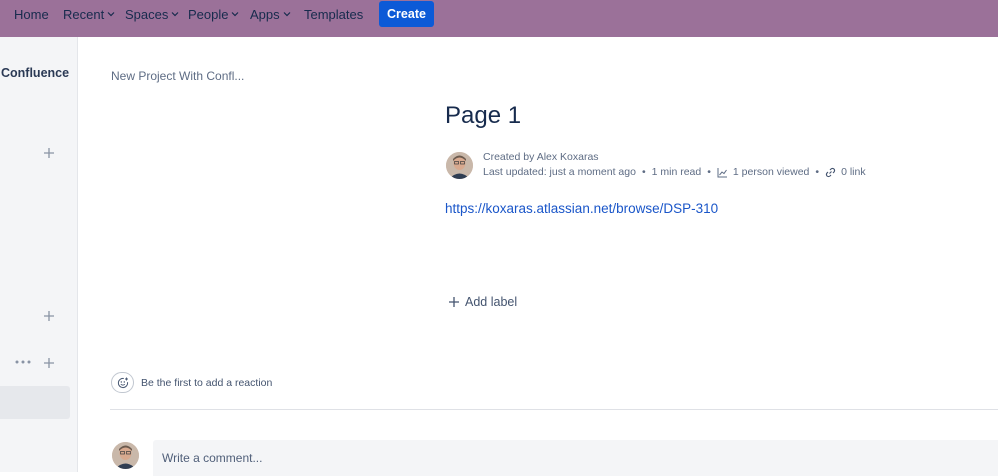 The width and height of the screenshot is (998, 476). I want to click on viewed-count: 1 person viewed, so click(771, 172).